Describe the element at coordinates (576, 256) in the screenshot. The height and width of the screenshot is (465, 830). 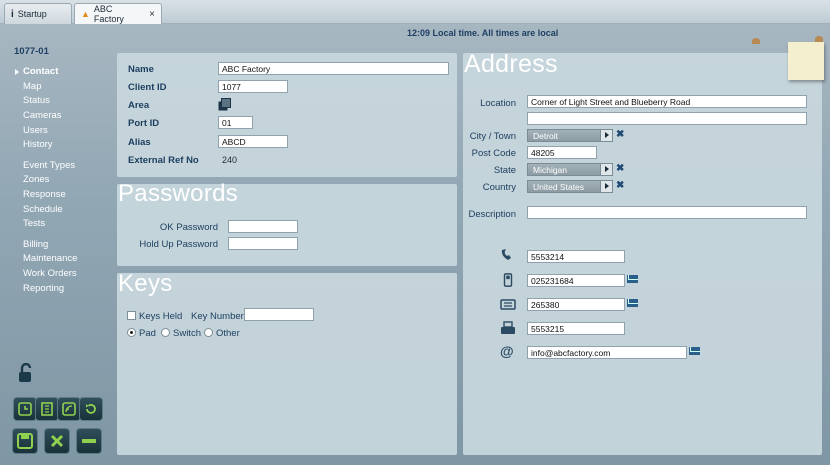
I see `phone-field: 5553214` at that location.